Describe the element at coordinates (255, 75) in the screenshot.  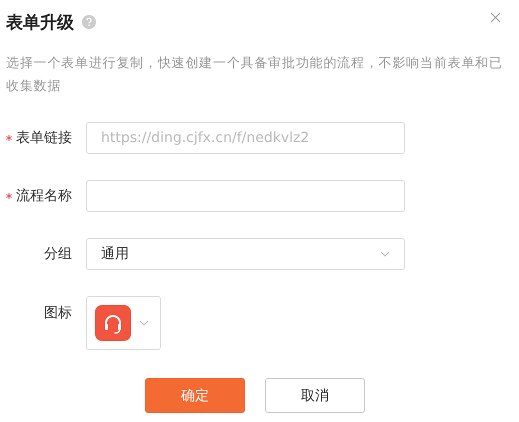
I see `dialog-description: 选择一个表单进行复制，快速创建一个具备审批功能的流程，不影响当前表单和已收集数据` at that location.